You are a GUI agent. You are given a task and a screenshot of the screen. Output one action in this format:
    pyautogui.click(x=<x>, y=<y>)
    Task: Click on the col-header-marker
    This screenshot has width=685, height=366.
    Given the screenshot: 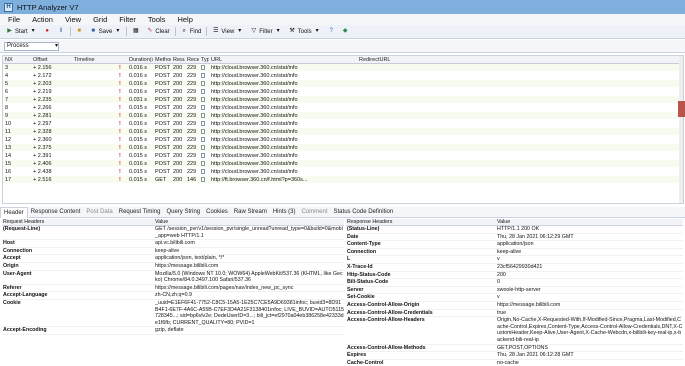 What is the action you would take?
    pyautogui.click(x=24, y=59)
    